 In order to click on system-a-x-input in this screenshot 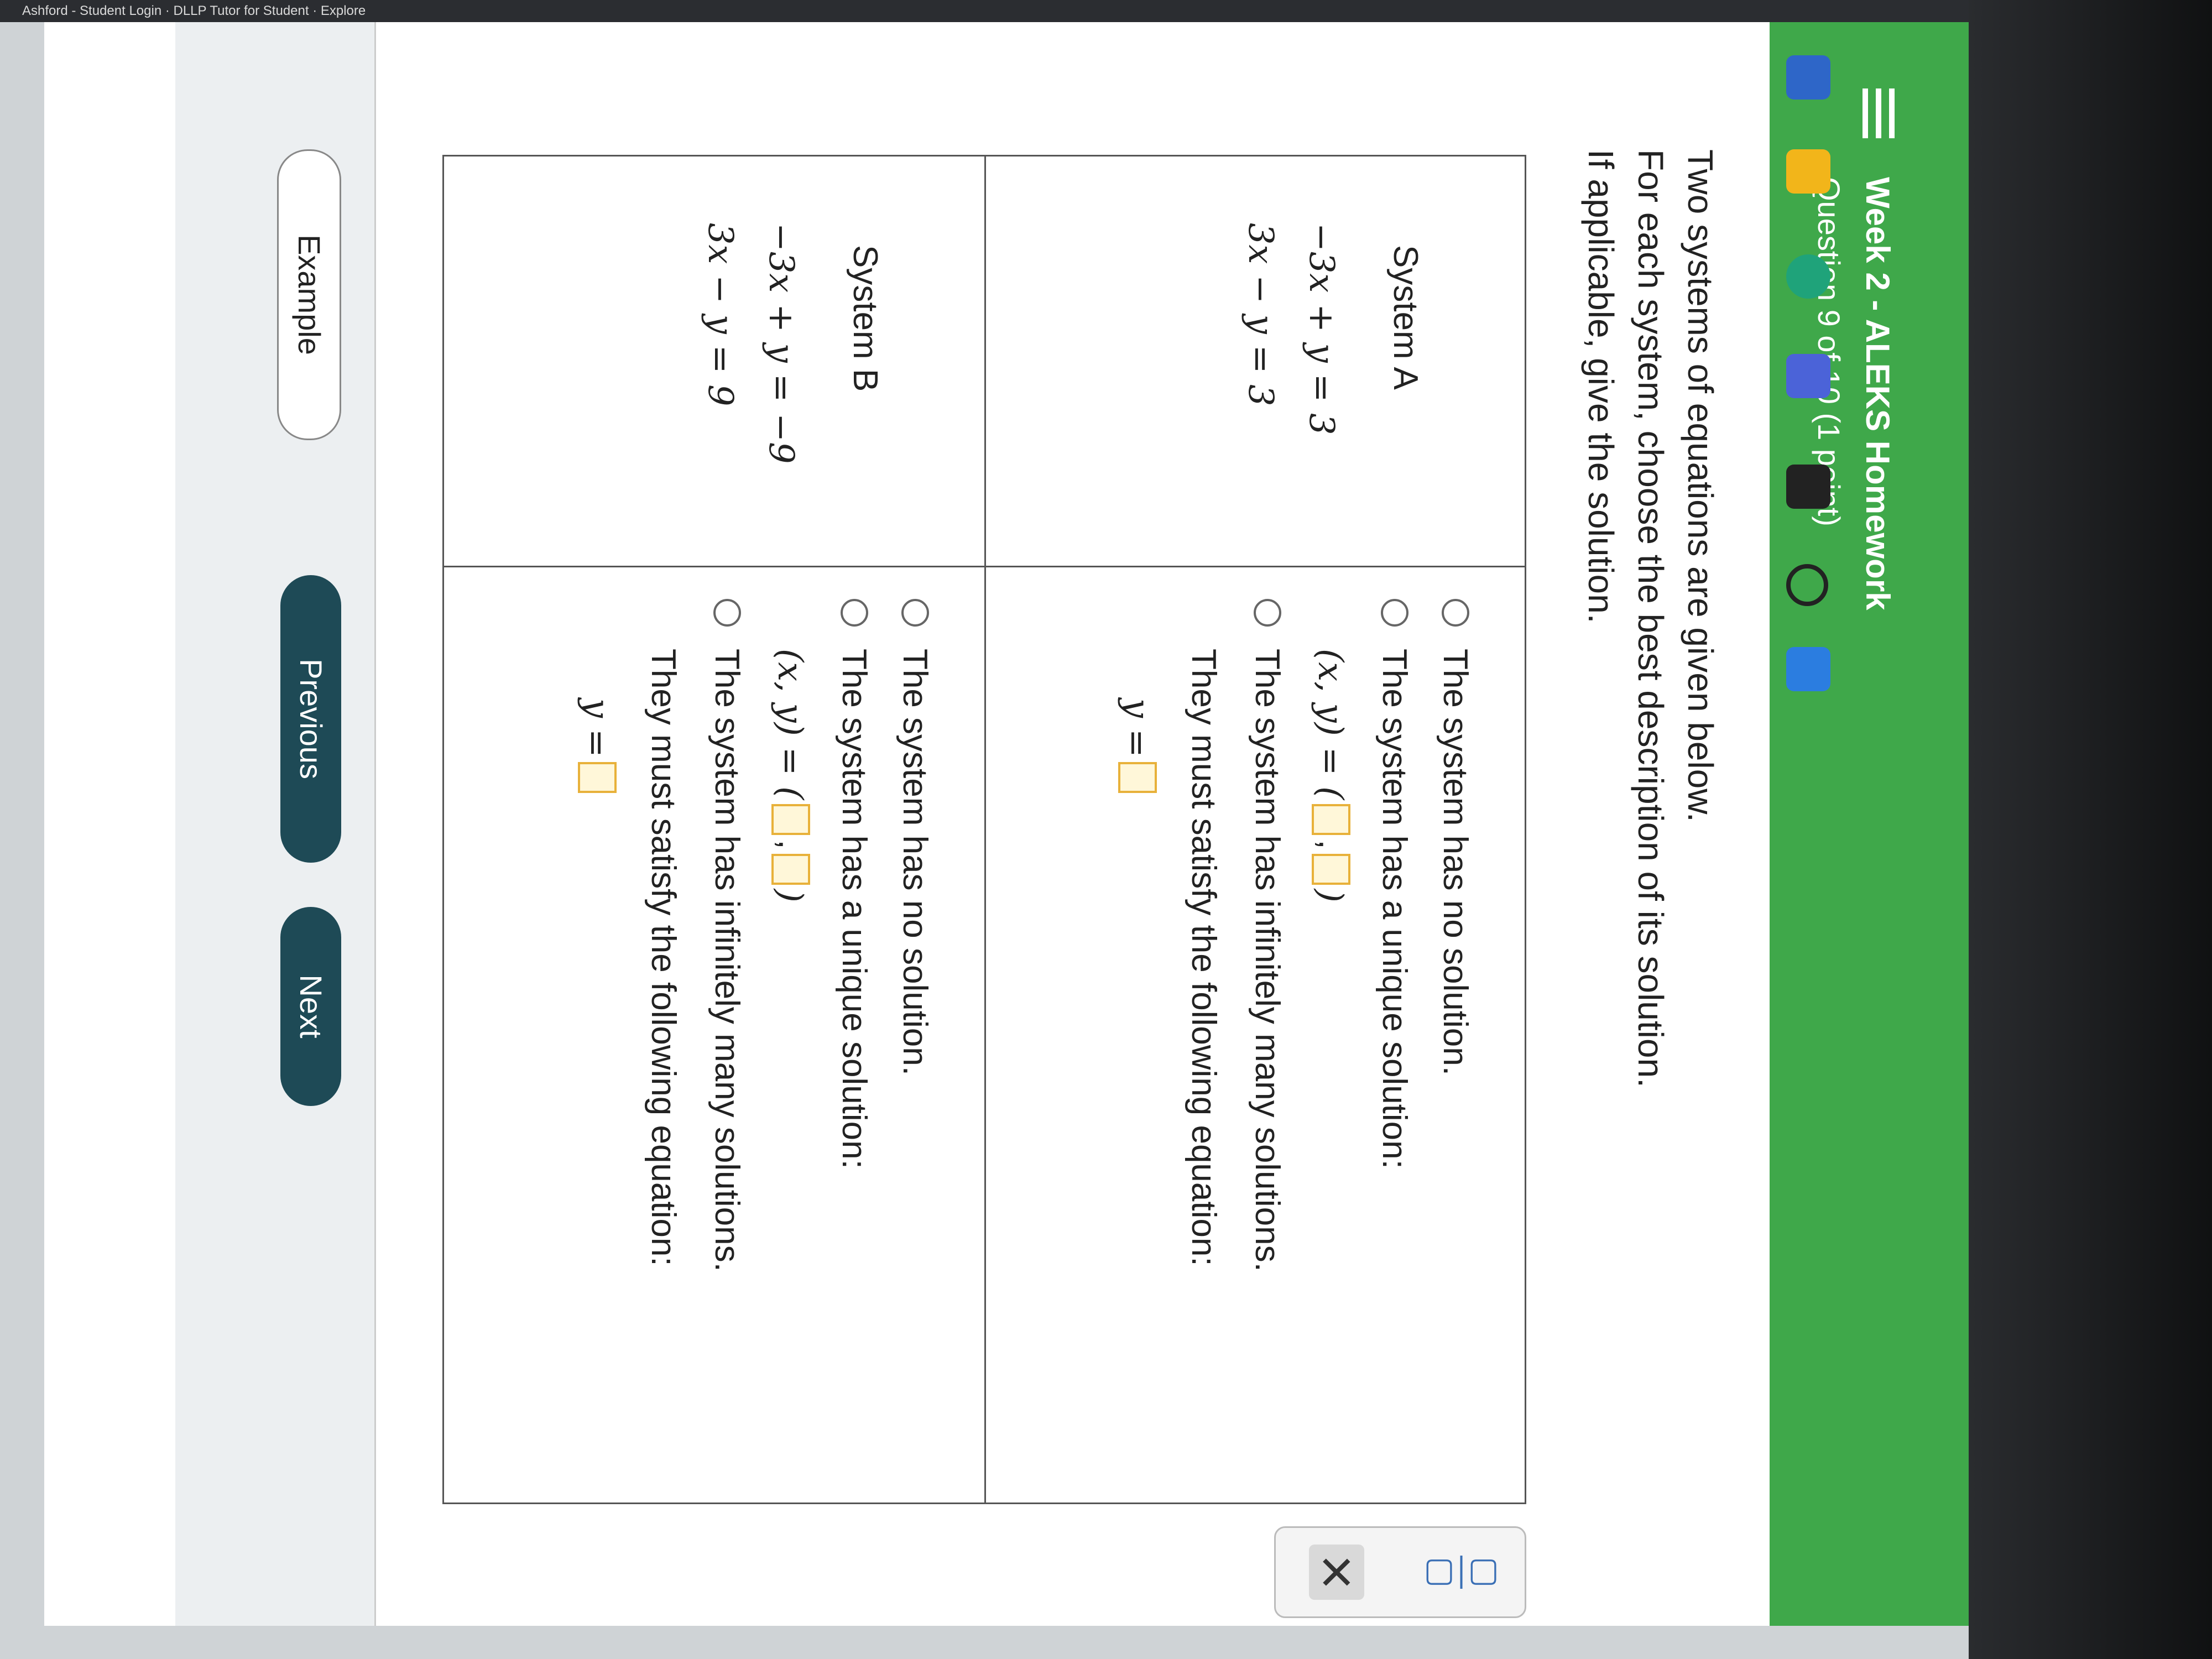, I will do `click(1331, 820)`.